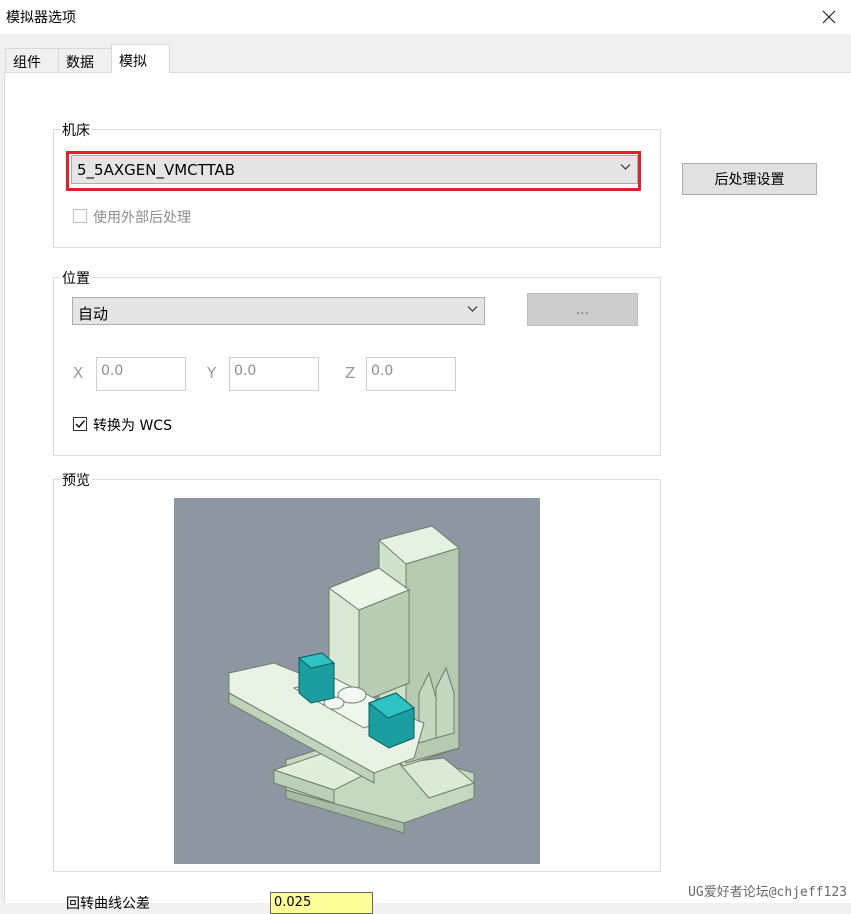 This screenshot has height=914, width=851. What do you see at coordinates (382, 371) in the screenshot?
I see `z-value: 0.0` at bounding box center [382, 371].